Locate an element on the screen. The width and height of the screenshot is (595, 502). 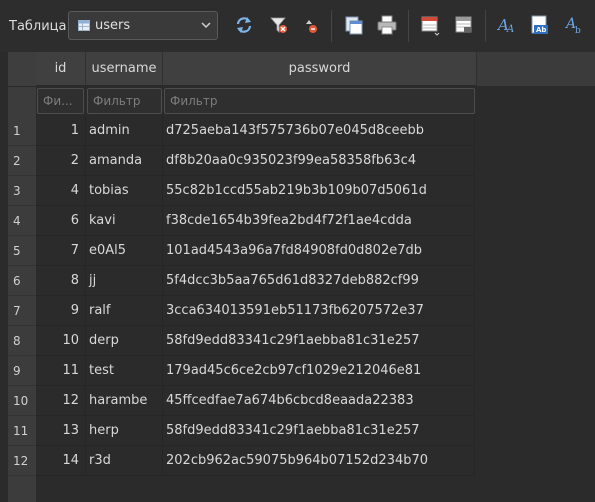
svg-text: b is located at coordinates (578, 31).